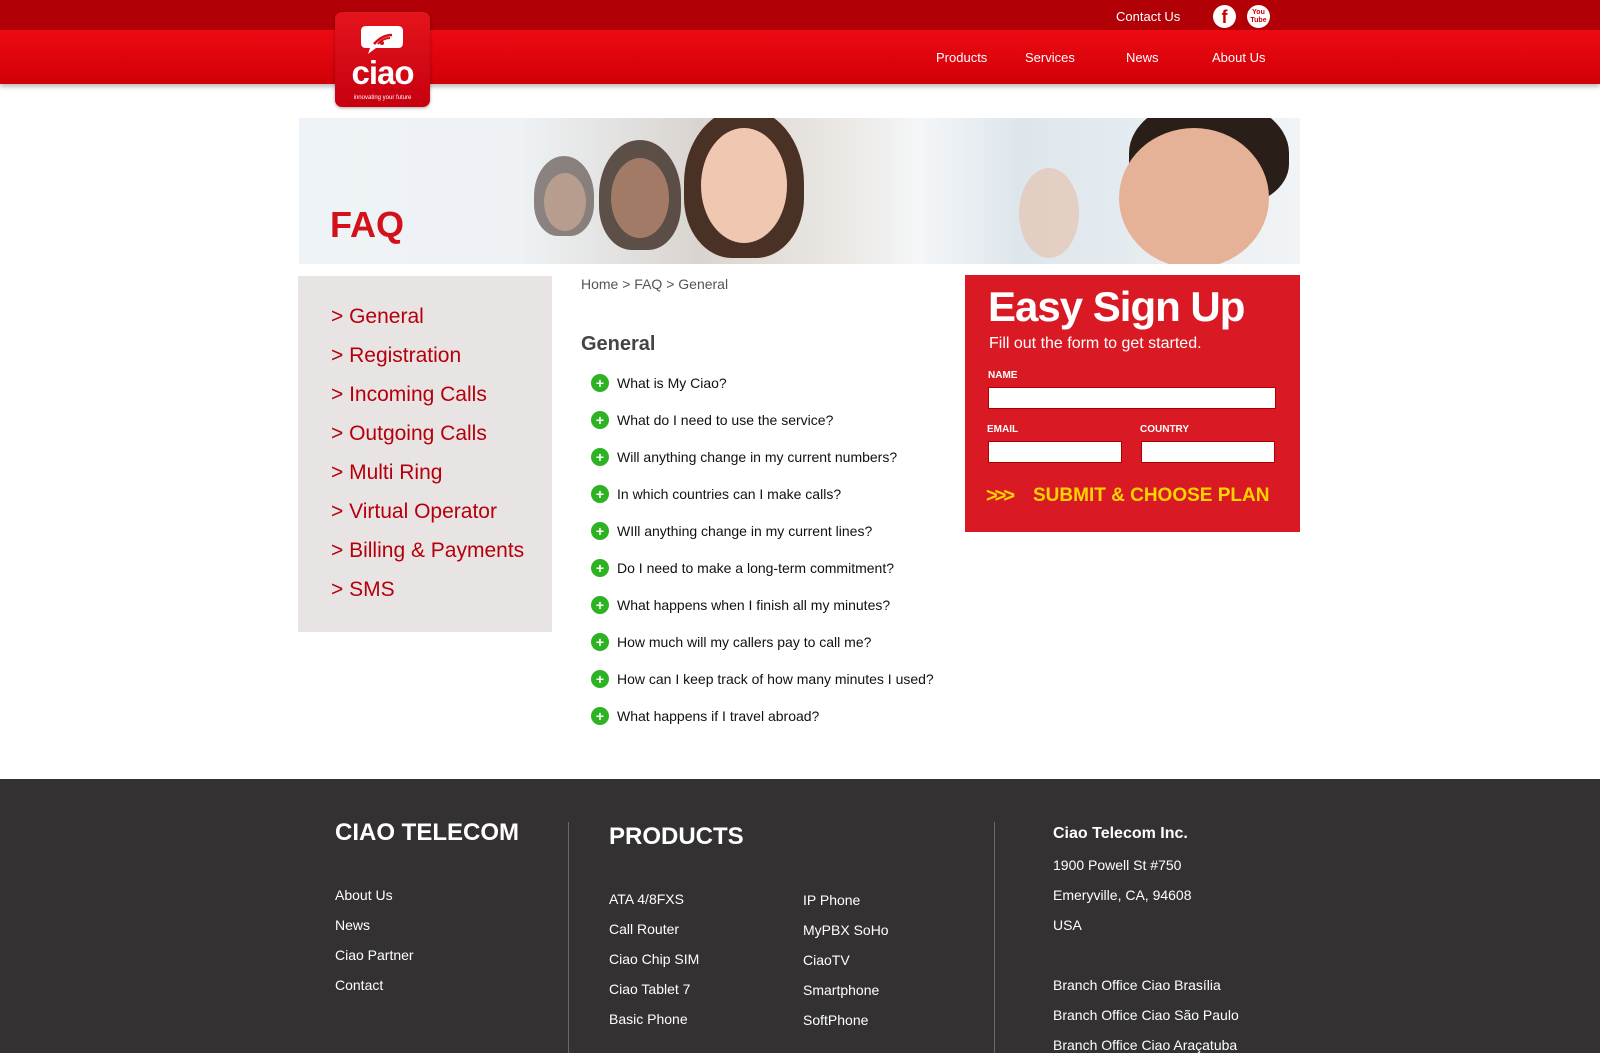 Image resolution: width=1600 pixels, height=1053 pixels. What do you see at coordinates (352, 925) in the screenshot?
I see `footer-link-news: News` at bounding box center [352, 925].